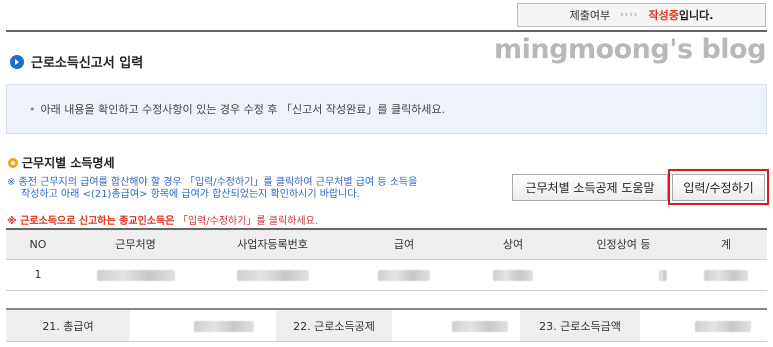  I want to click on circle-arrow-icon, so click(17, 61).